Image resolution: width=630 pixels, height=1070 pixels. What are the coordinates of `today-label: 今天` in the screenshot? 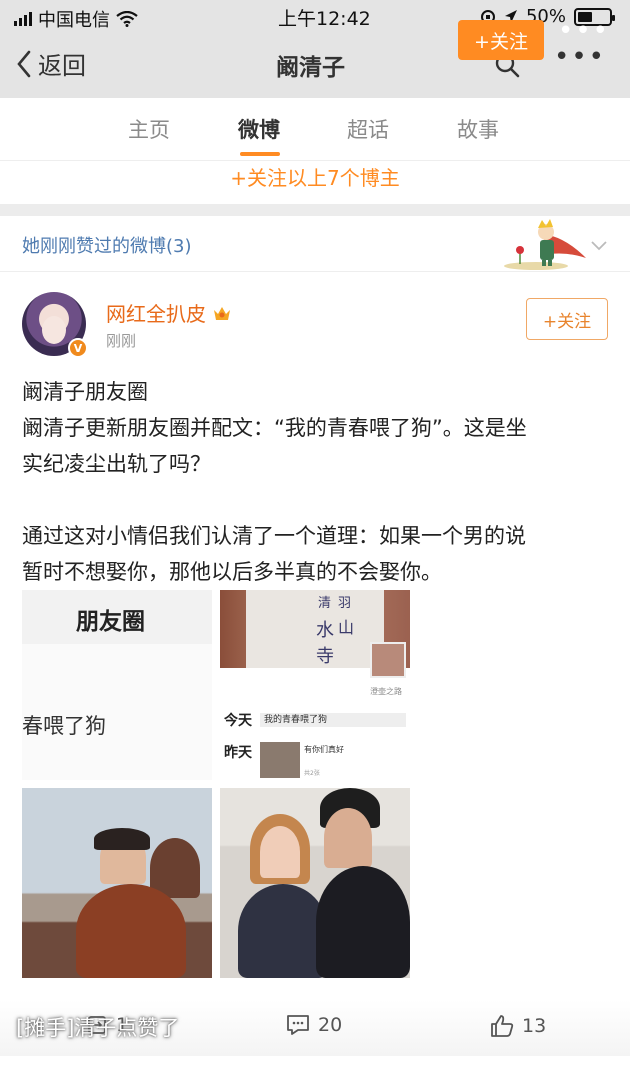 It's located at (238, 721).